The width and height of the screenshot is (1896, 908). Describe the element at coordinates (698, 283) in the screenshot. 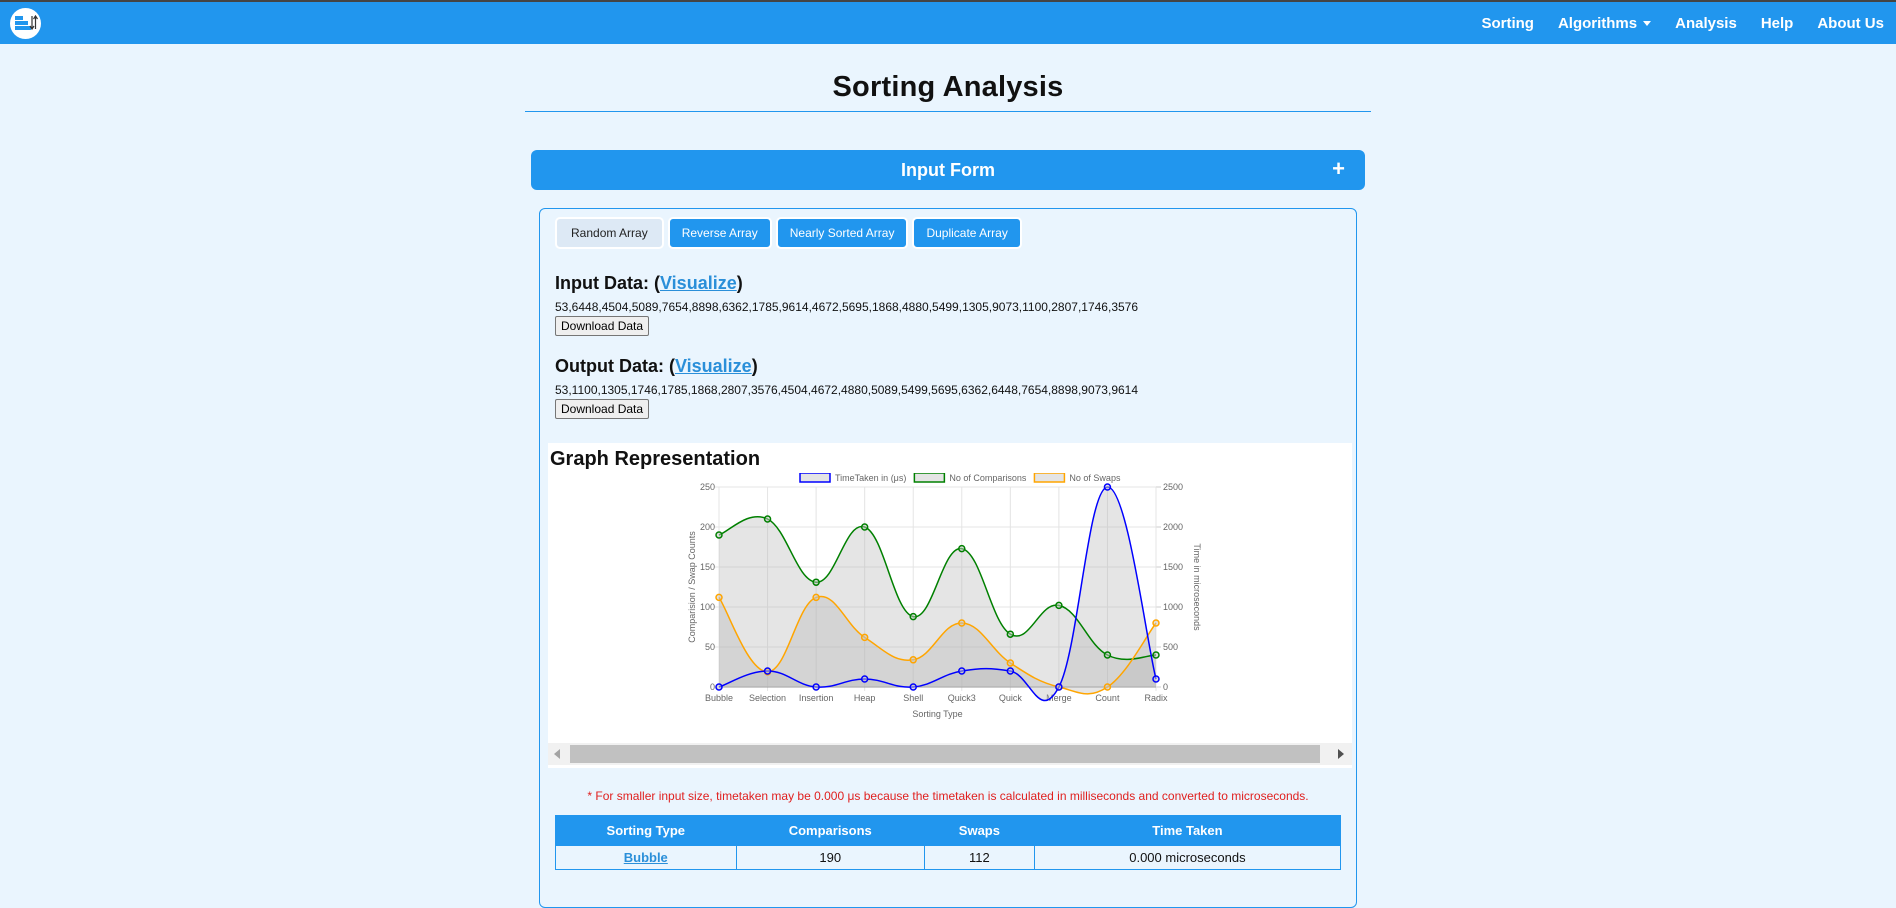

I see `input-visualize-link: Visualize` at that location.